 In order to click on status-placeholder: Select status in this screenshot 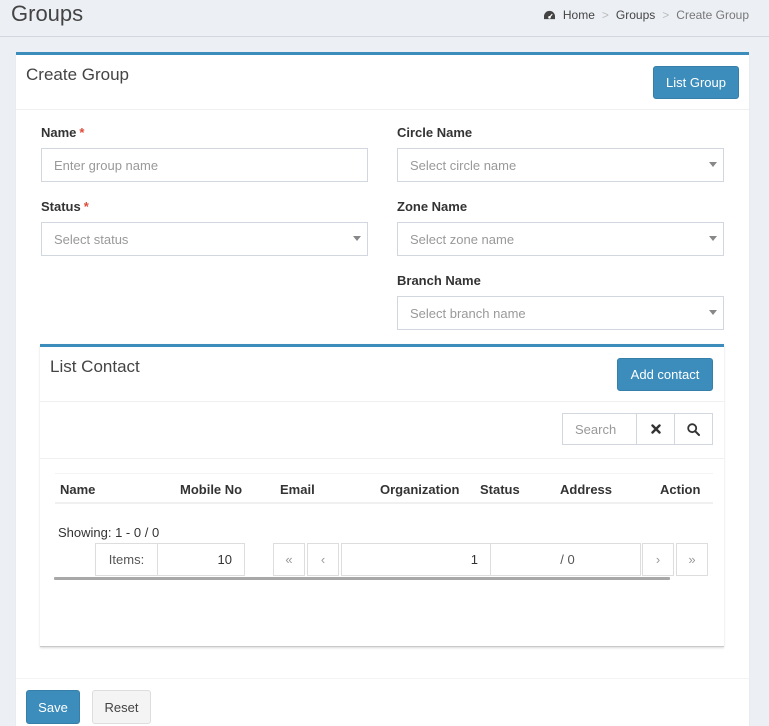, I will do `click(91, 239)`.